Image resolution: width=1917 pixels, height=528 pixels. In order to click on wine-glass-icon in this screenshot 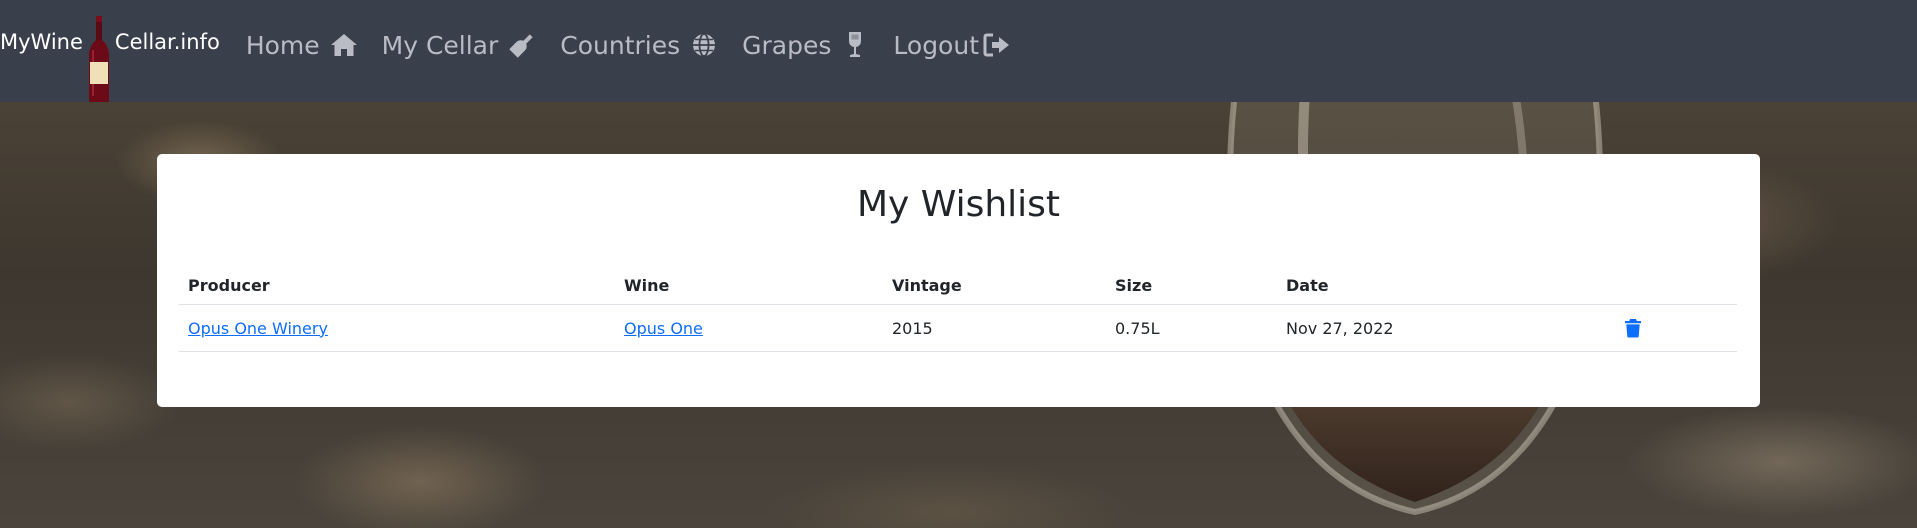, I will do `click(855, 45)`.